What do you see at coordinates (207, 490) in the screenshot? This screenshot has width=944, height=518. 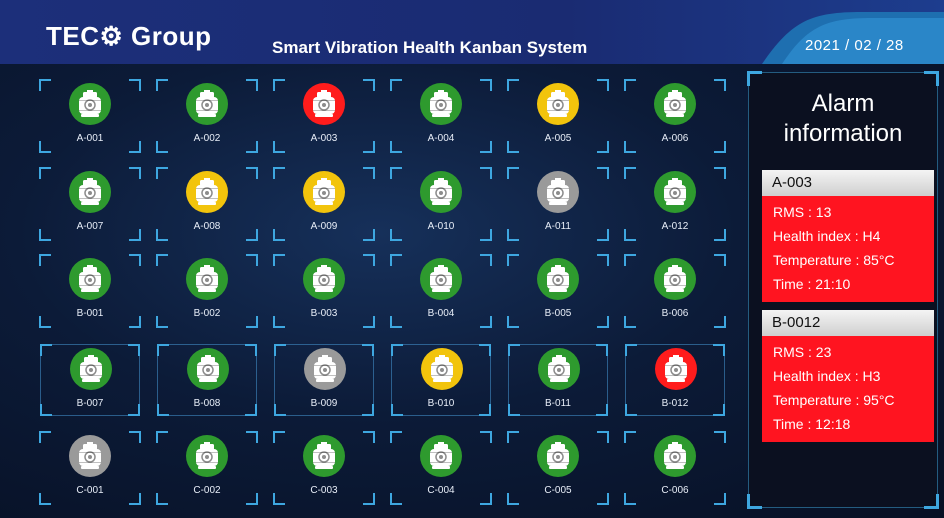 I see `motor-label: C-002` at bounding box center [207, 490].